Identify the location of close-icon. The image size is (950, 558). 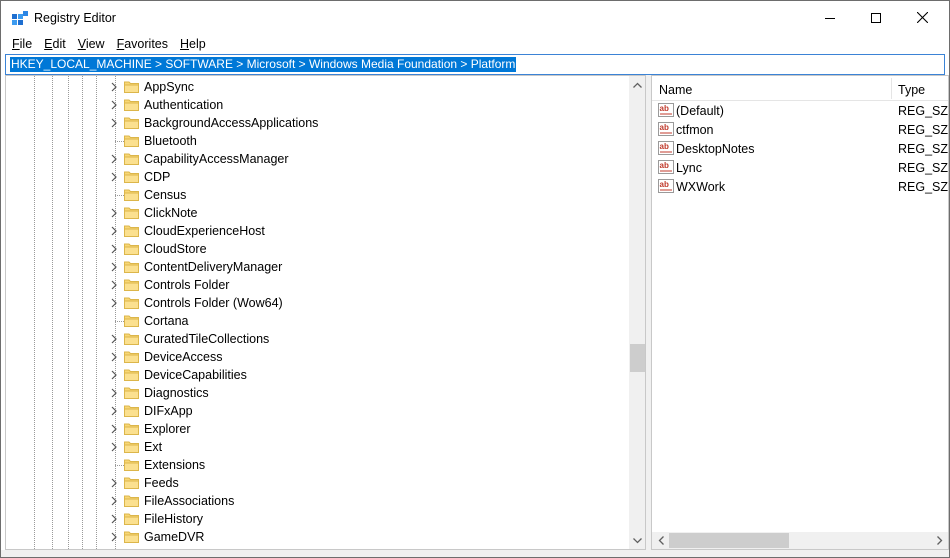
(922, 17).